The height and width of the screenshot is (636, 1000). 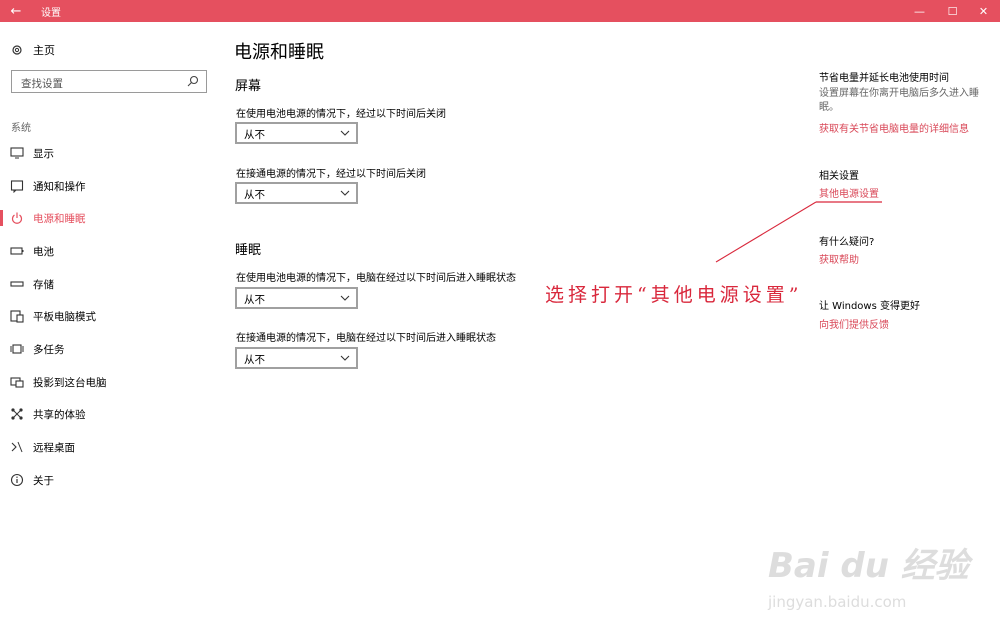 What do you see at coordinates (107, 218) in the screenshot?
I see `sidebar-item: 电源和睡眠` at bounding box center [107, 218].